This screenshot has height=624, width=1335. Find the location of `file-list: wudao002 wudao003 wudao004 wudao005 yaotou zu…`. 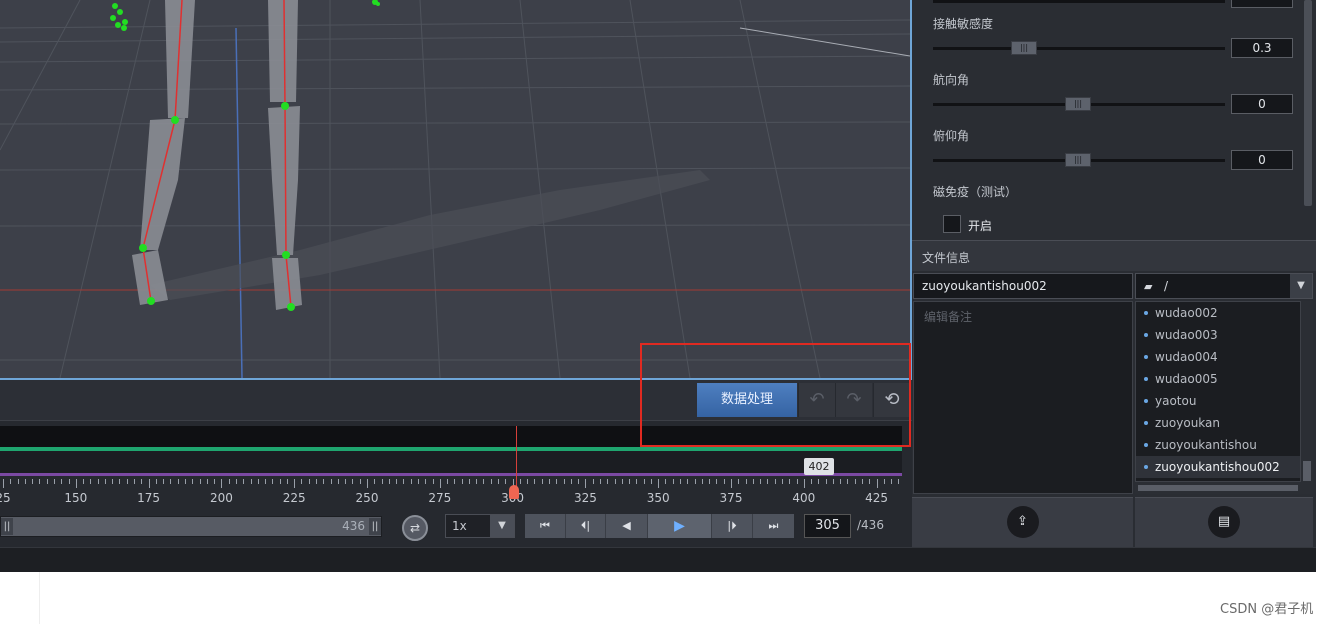

file-list: wudao002 wudao003 wudao004 wudao005 yaotou zu… is located at coordinates (1218, 391).